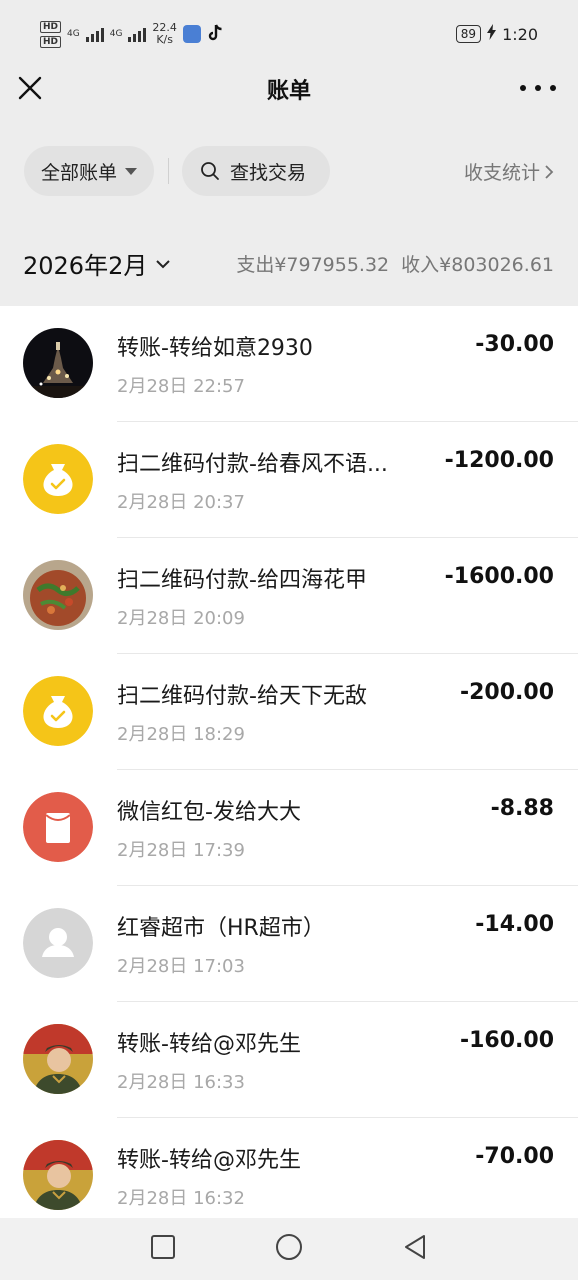 The height and width of the screenshot is (1280, 578). Describe the element at coordinates (468, 34) in the screenshot. I see `battery-level: 89` at that location.